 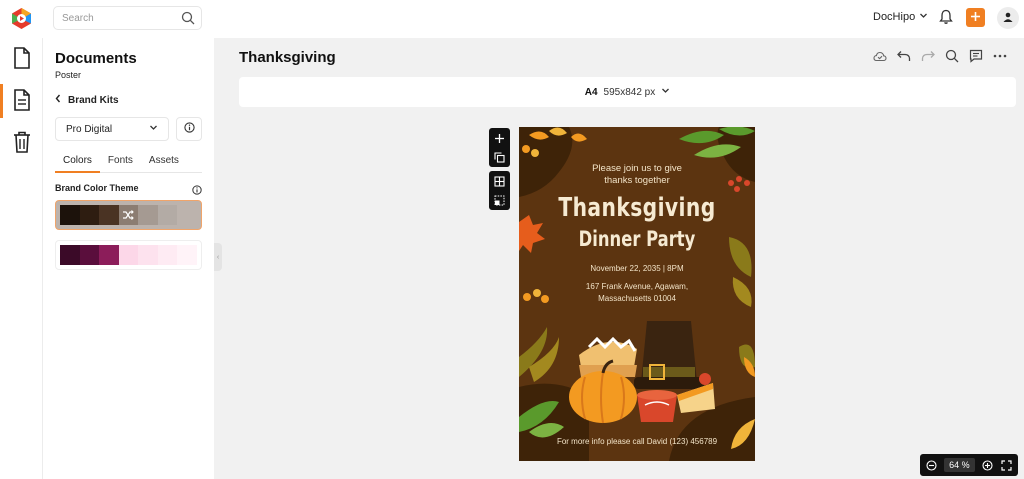 I want to click on brand-kit-select: Pro Digital, so click(x=112, y=129).